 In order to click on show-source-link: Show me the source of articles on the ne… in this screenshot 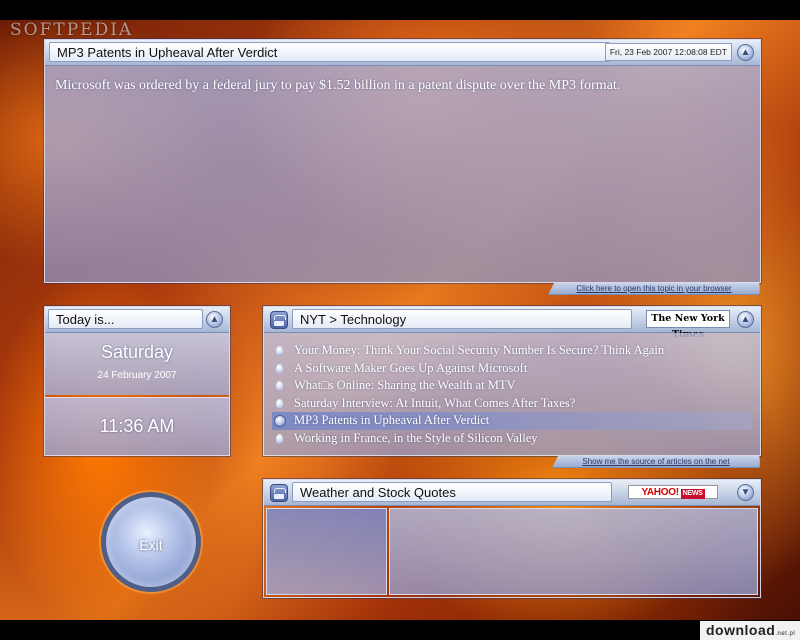, I will do `click(656, 462)`.